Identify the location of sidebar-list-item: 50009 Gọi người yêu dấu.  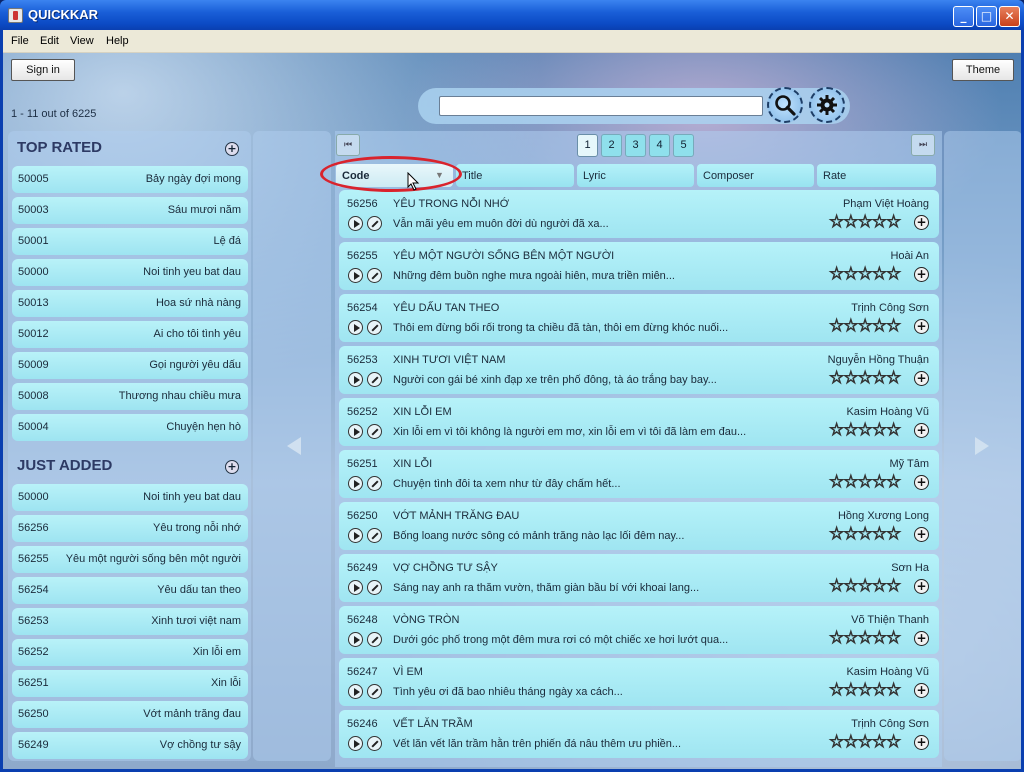
(130, 365).